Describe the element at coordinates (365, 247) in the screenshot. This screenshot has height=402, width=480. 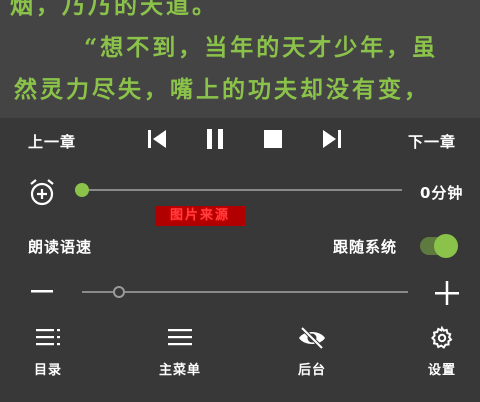
I see `follow-system-label: 跟随系统` at that location.